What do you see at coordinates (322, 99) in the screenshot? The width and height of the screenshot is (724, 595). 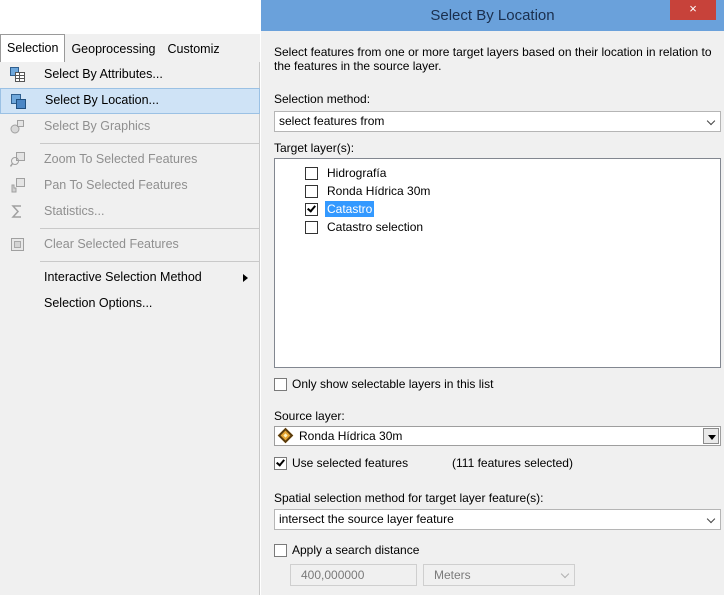 I see `selection-method-label: Selection method:` at bounding box center [322, 99].